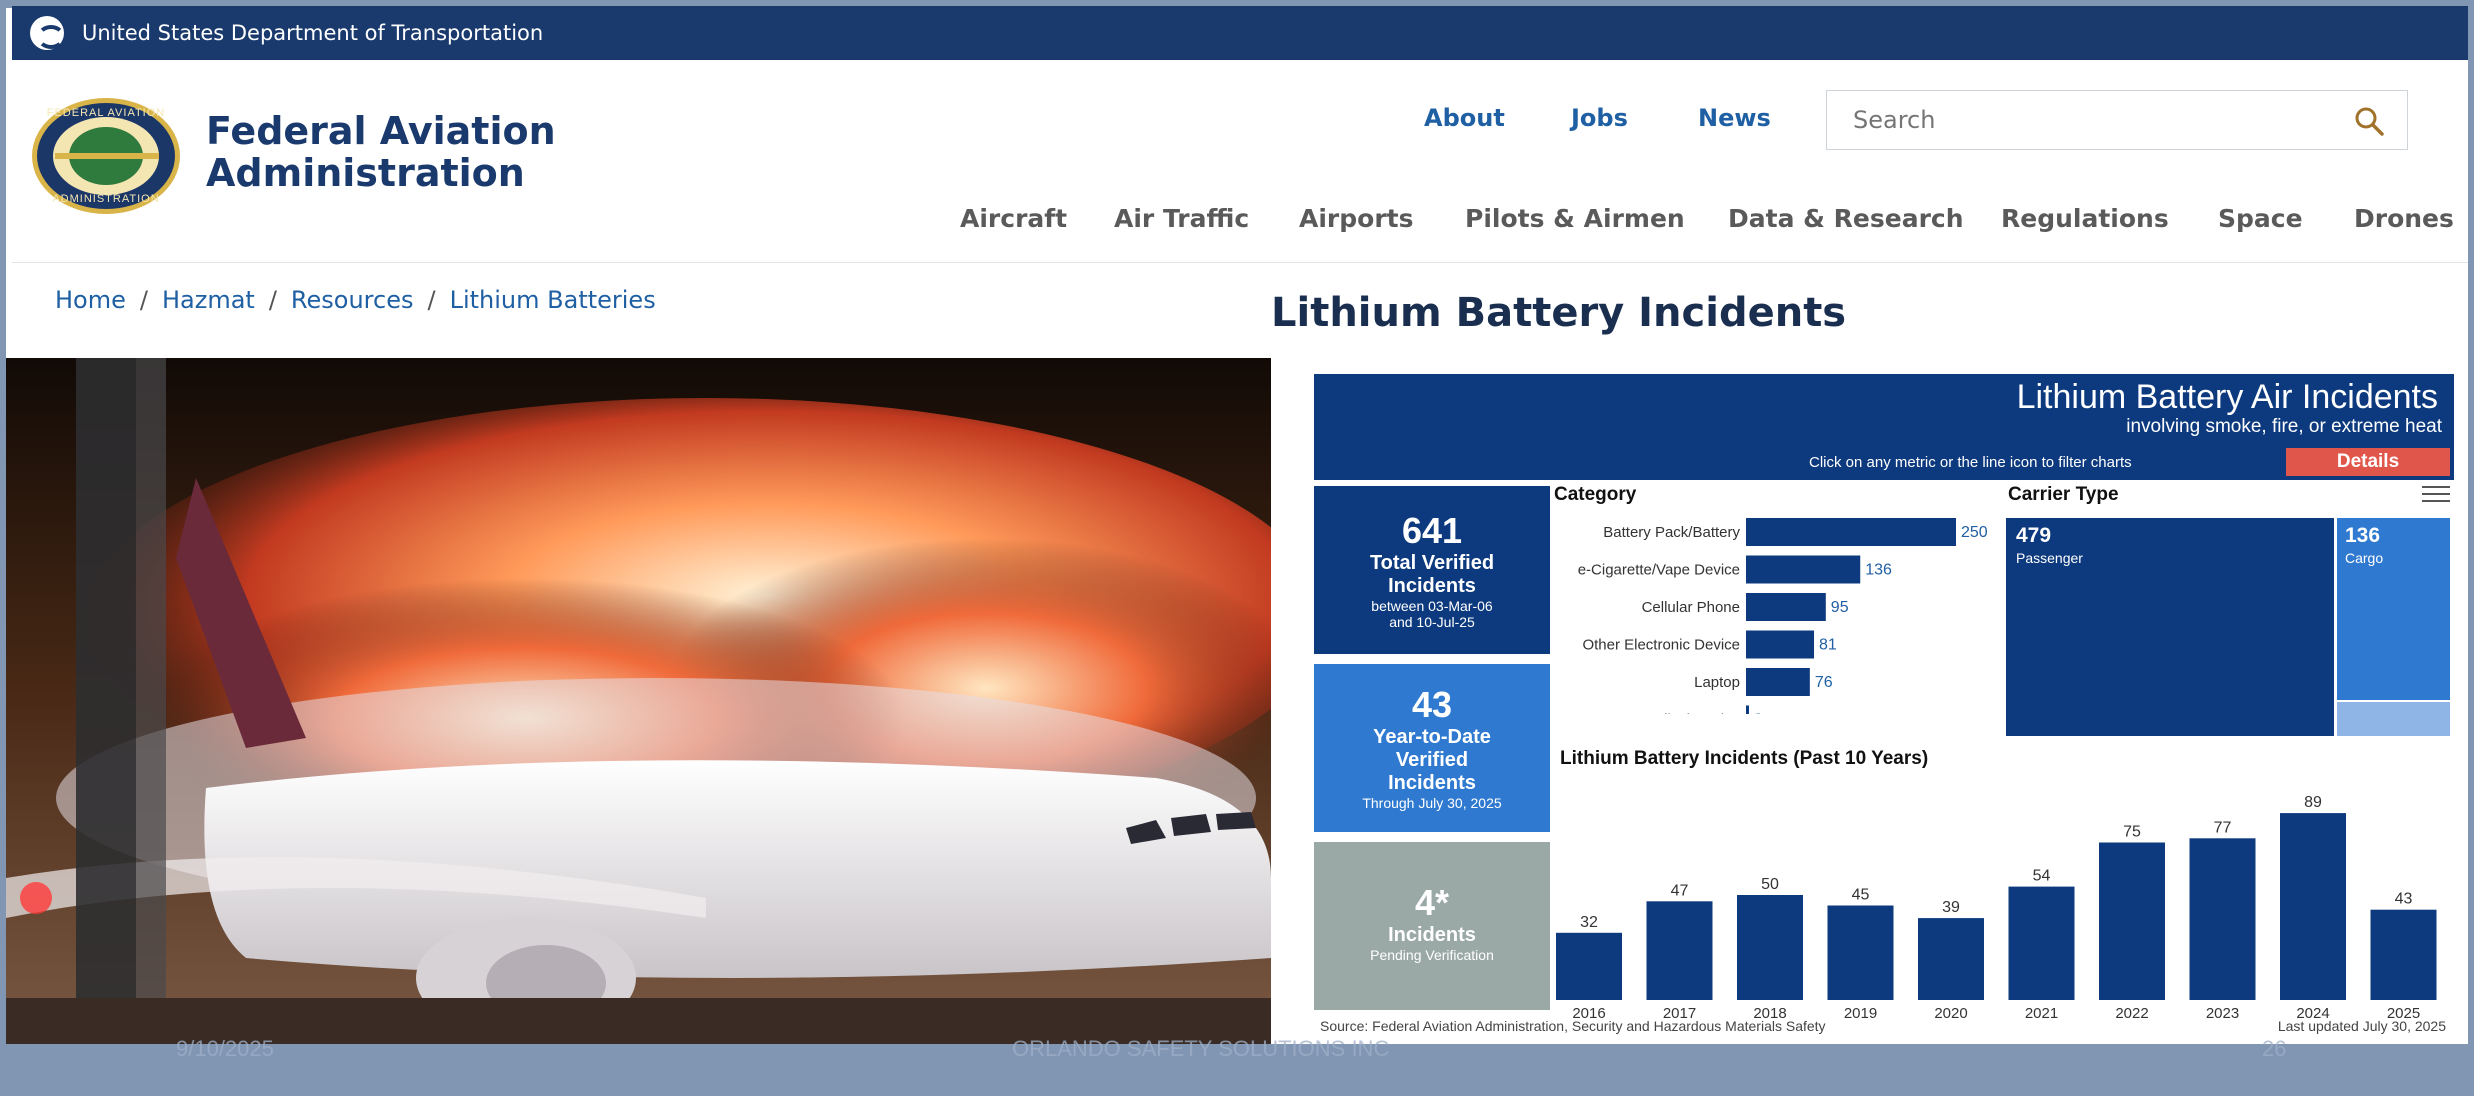 The width and height of the screenshot is (2474, 1096). What do you see at coordinates (1689, 713) in the screenshot?
I see `category-label: Medical Device` at bounding box center [1689, 713].